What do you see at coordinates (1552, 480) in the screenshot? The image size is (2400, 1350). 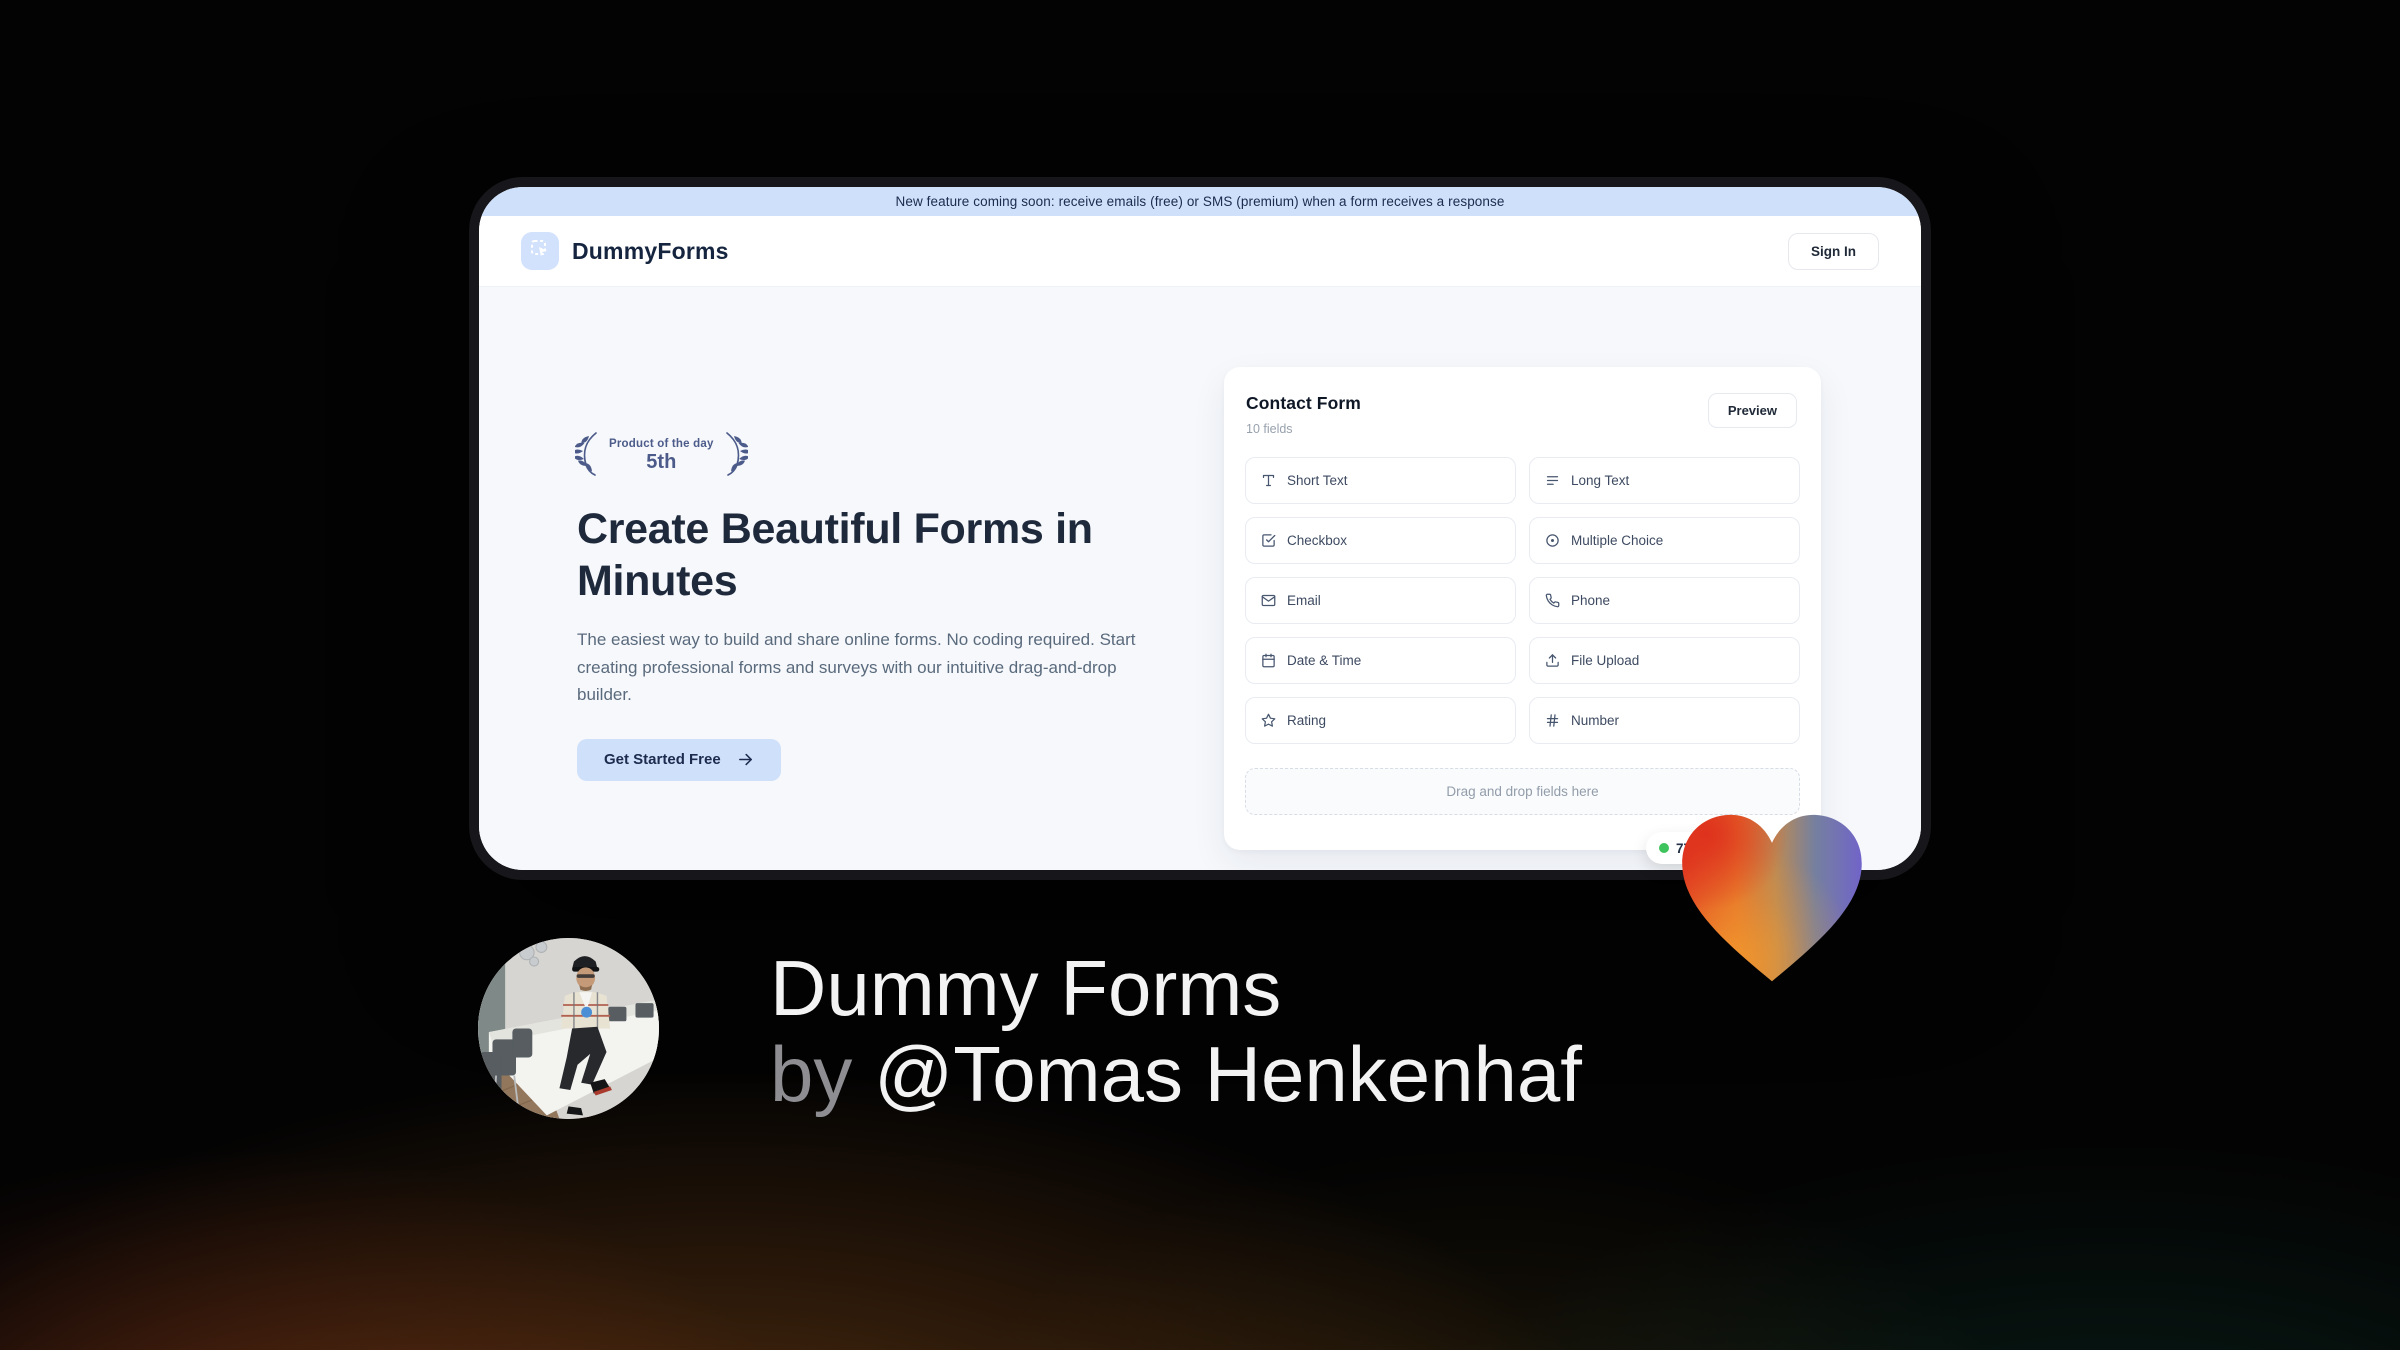 I see `long-text-icon` at bounding box center [1552, 480].